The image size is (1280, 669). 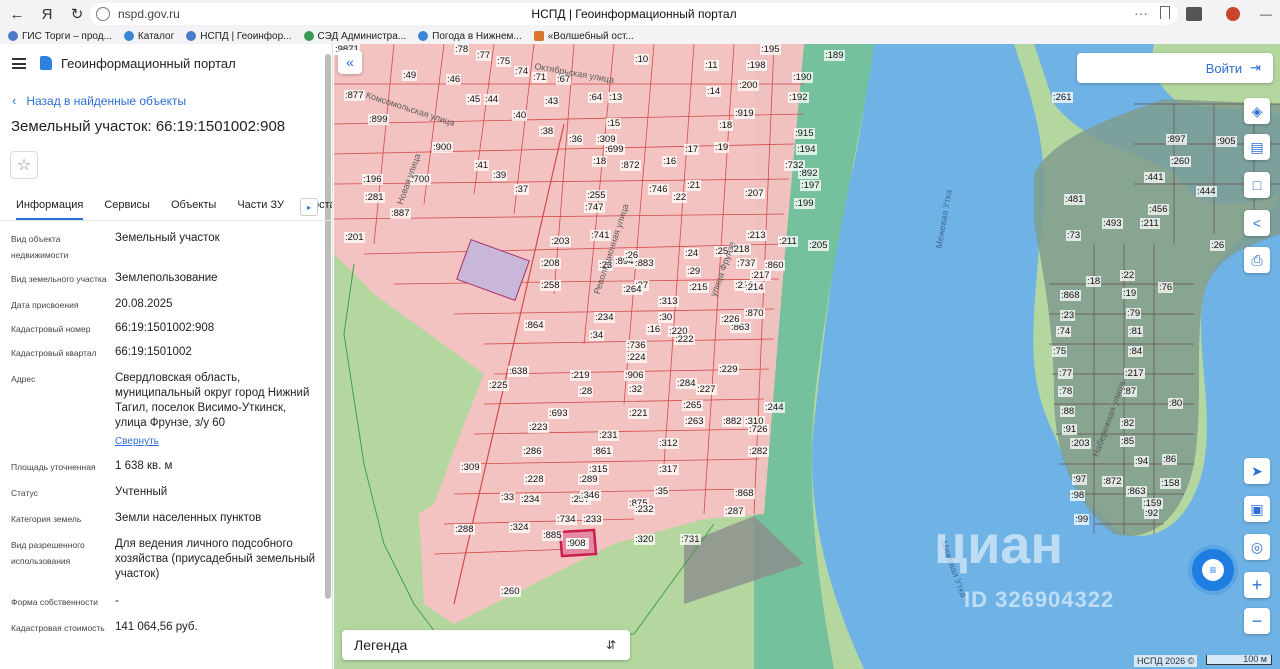 I want to click on favorite-star-icon: ☆, so click(x=24, y=165).